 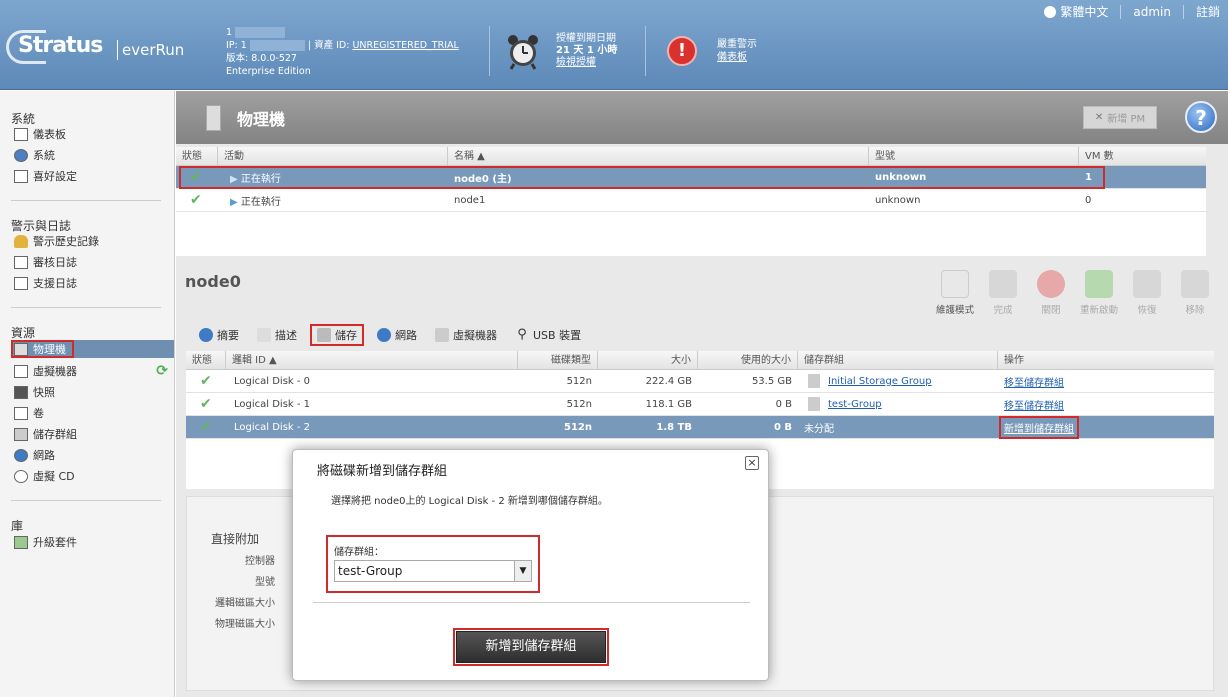 I want to click on server-icon, so click(x=21, y=349).